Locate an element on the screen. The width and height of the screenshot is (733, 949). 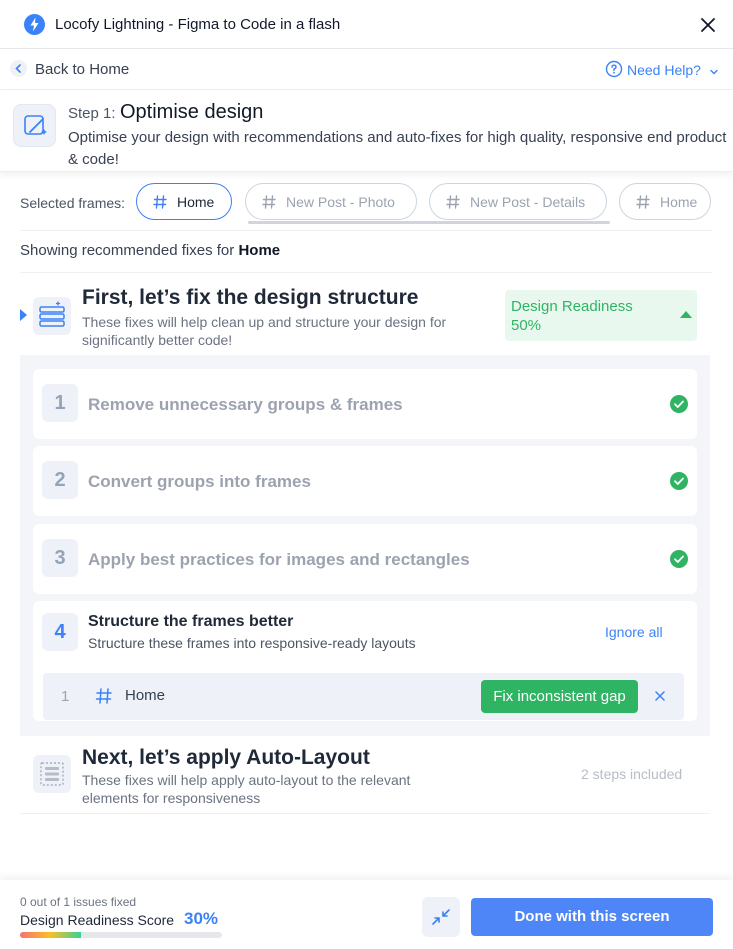
frame-chip-home: Home is located at coordinates (184, 201).